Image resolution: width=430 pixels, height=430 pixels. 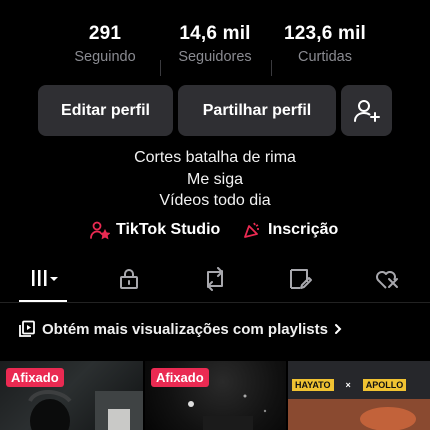 I want to click on liked-icon, so click(x=387, y=280).